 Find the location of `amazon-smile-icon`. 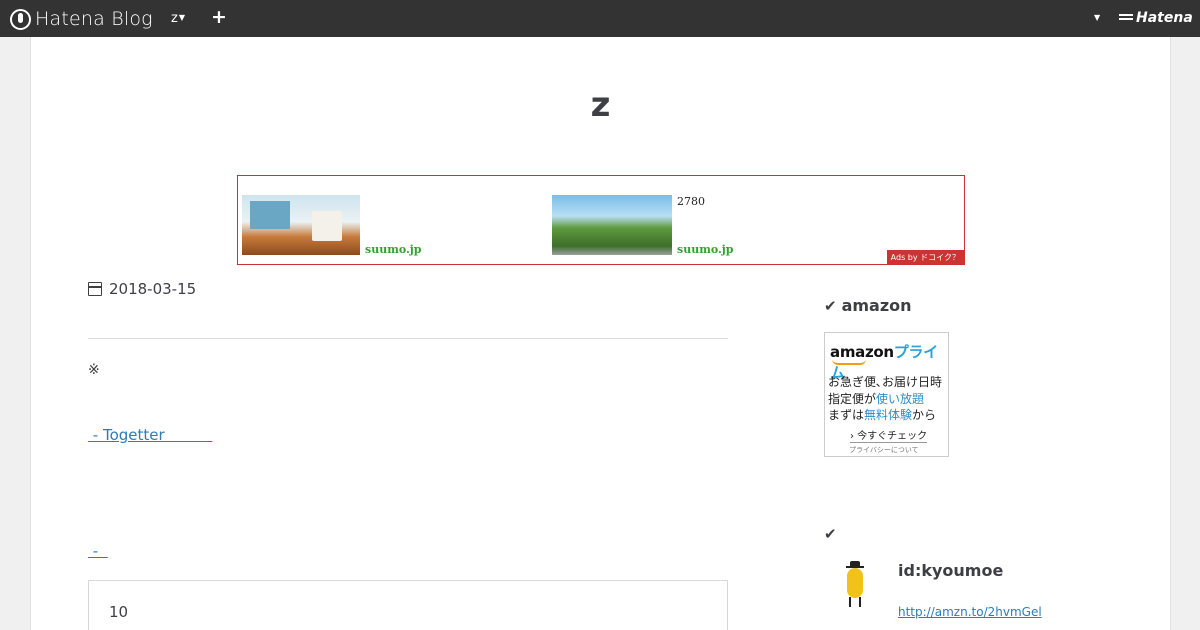

amazon-smile-icon is located at coordinates (849, 362).